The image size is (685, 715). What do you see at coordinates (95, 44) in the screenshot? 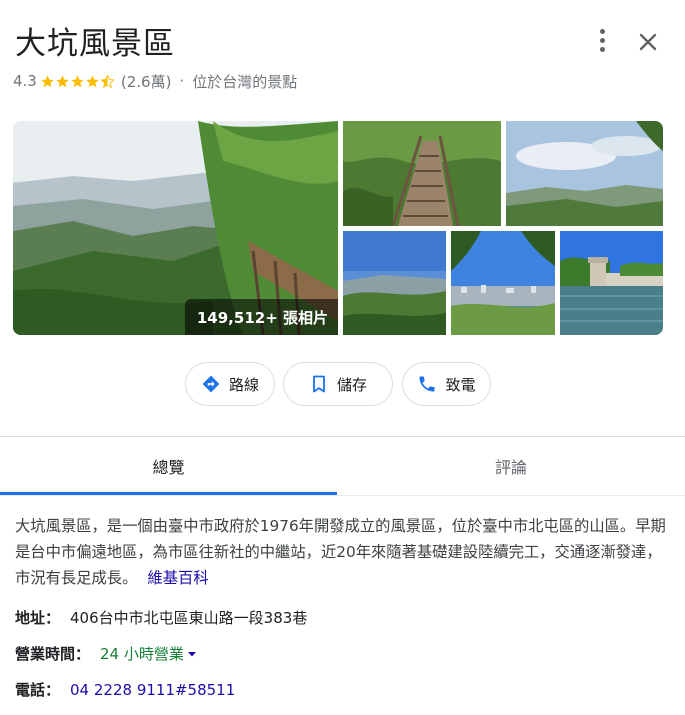
I see `place-title: 大坑風景區` at bounding box center [95, 44].